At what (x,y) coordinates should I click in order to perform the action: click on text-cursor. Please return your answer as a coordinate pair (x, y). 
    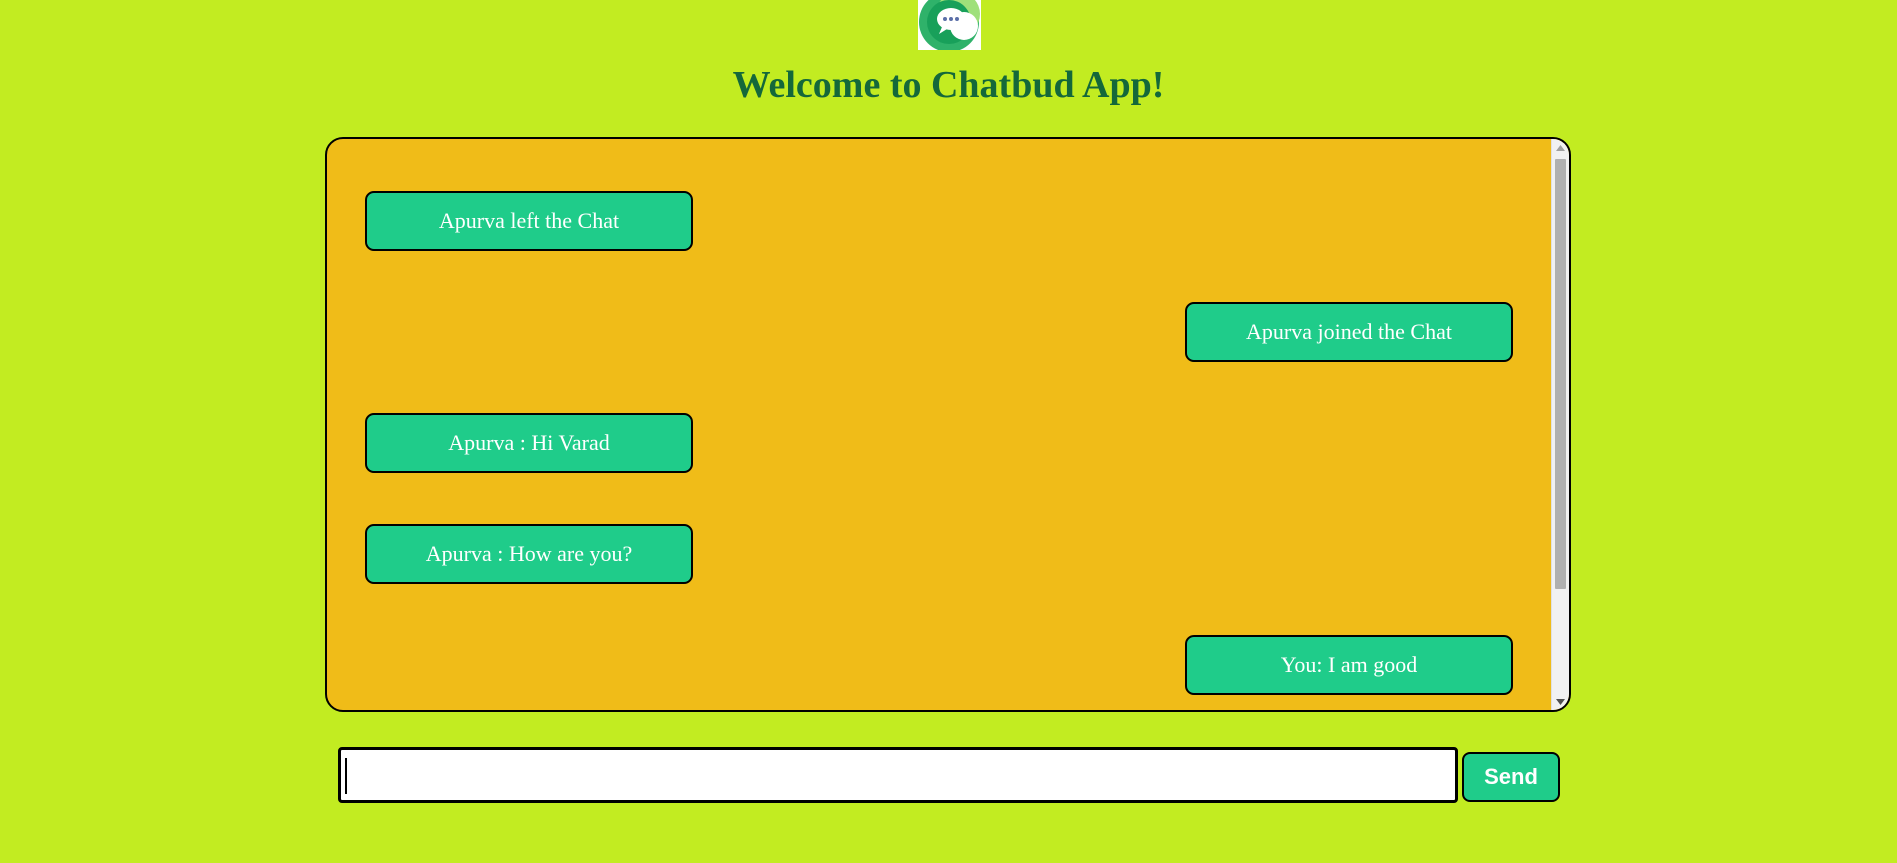
    Looking at the image, I should click on (346, 776).